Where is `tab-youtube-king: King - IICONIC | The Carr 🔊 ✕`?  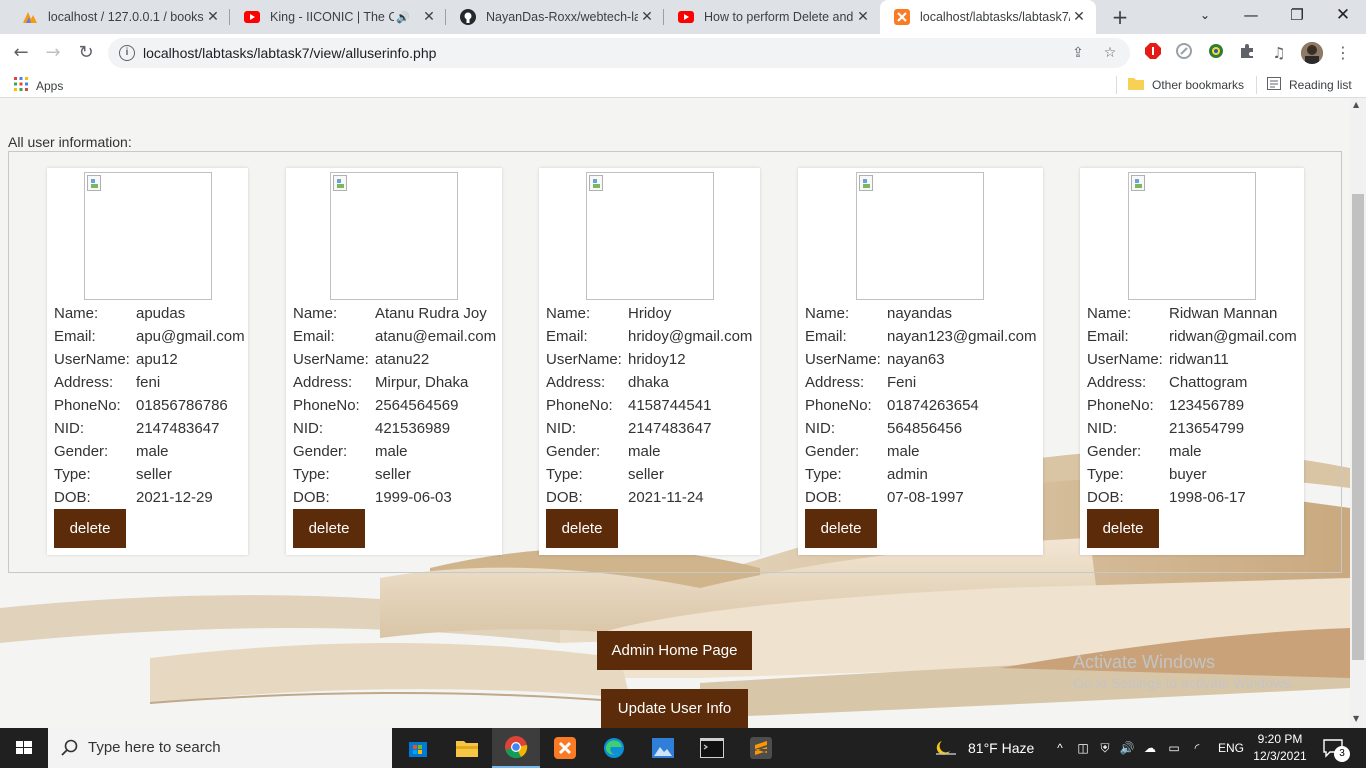 tab-youtube-king: King - IICONIC | The Carr 🔊 ✕ is located at coordinates (338, 17).